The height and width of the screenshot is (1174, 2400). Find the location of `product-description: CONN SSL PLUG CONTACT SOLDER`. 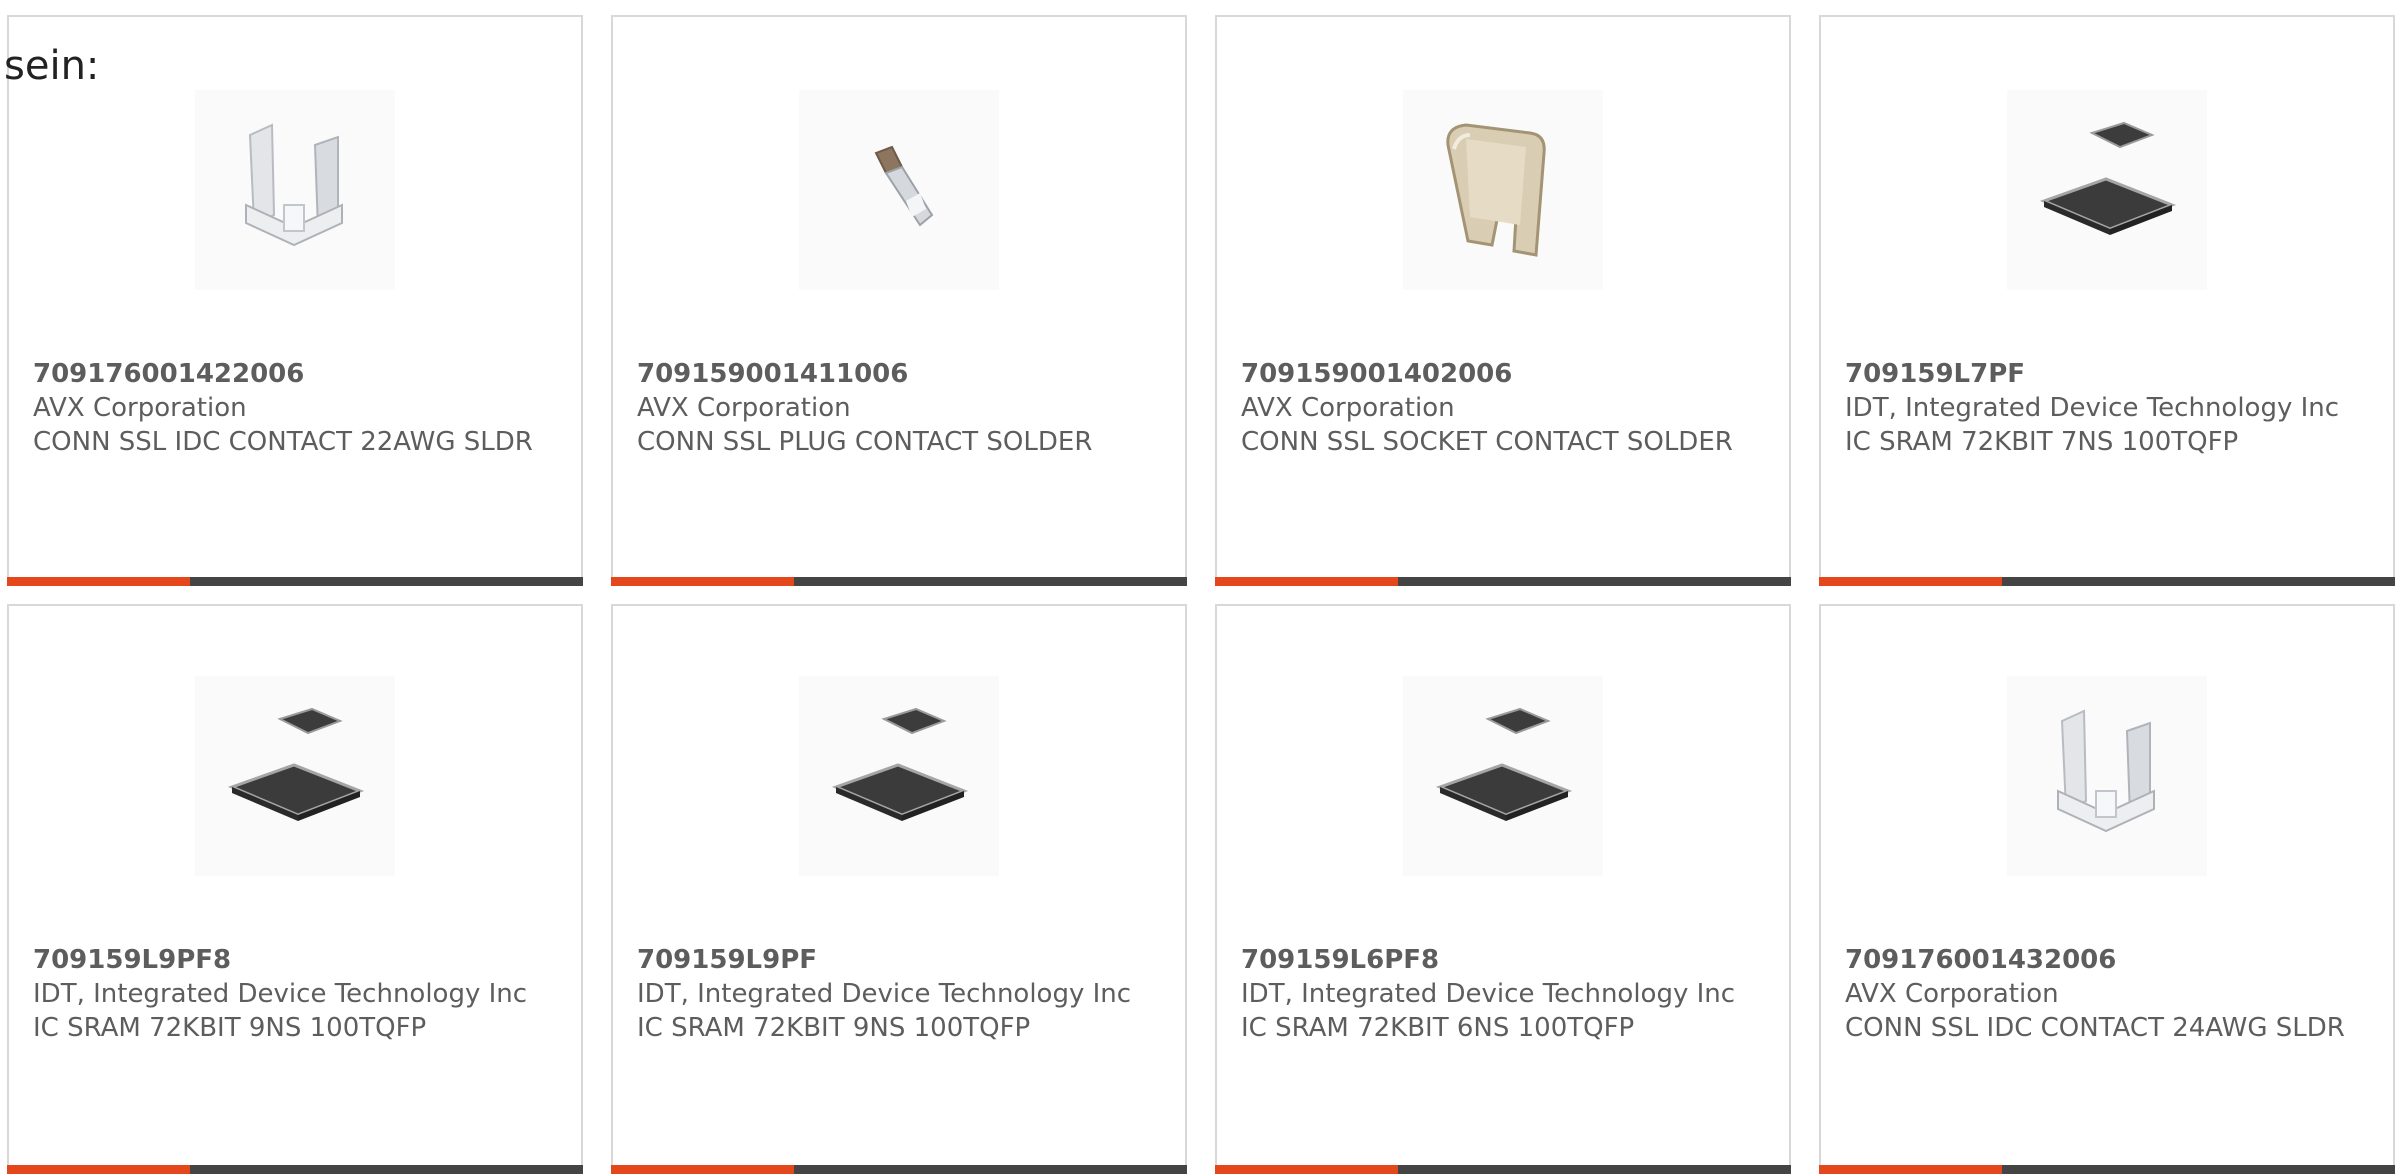

product-description: CONN SSL PLUG CONTACT SOLDER is located at coordinates (865, 442).